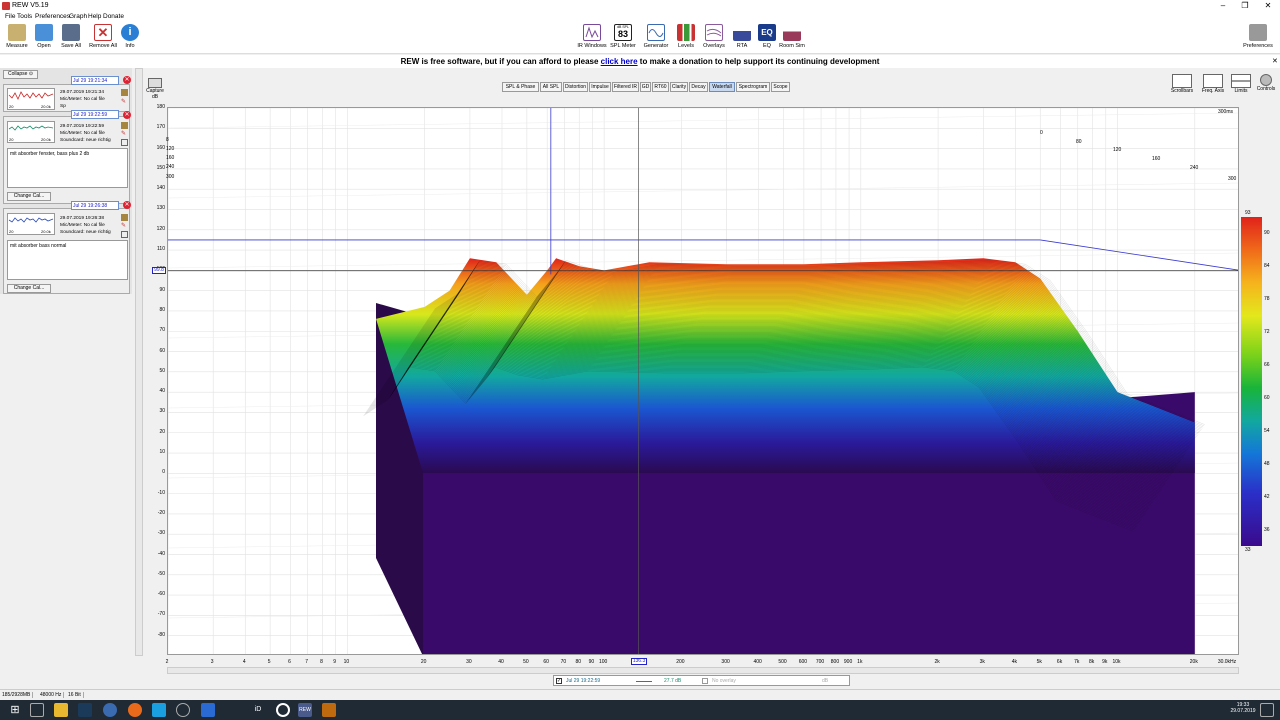 This screenshot has width=1280, height=720. I want to click on generator-icon, so click(656, 32).